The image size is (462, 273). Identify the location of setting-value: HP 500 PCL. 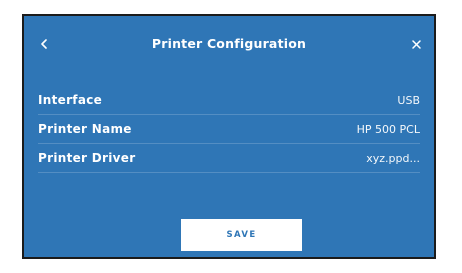
(388, 129).